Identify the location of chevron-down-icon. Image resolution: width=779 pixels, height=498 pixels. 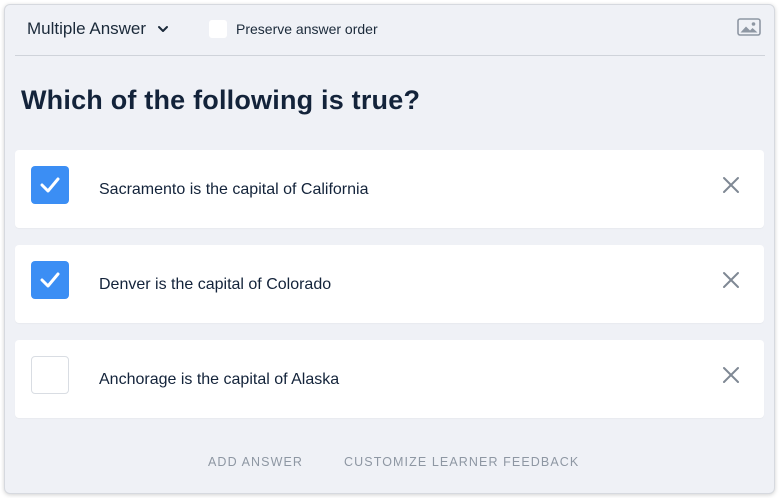
(163, 29).